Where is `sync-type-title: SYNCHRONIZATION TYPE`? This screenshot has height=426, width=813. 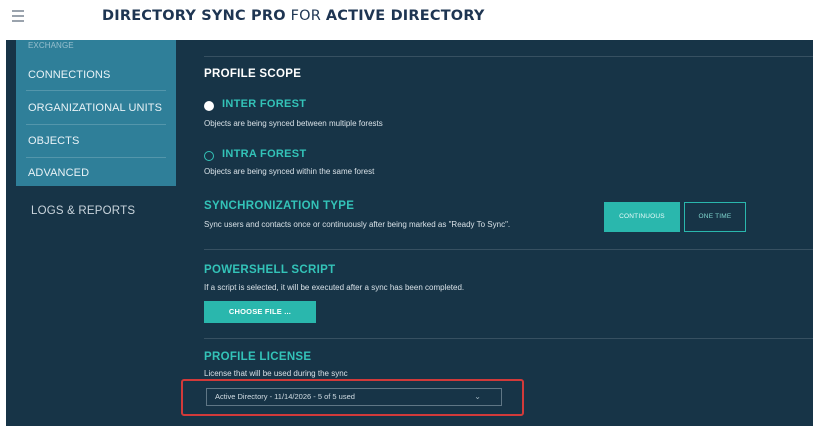
sync-type-title: SYNCHRONIZATION TYPE is located at coordinates (279, 206).